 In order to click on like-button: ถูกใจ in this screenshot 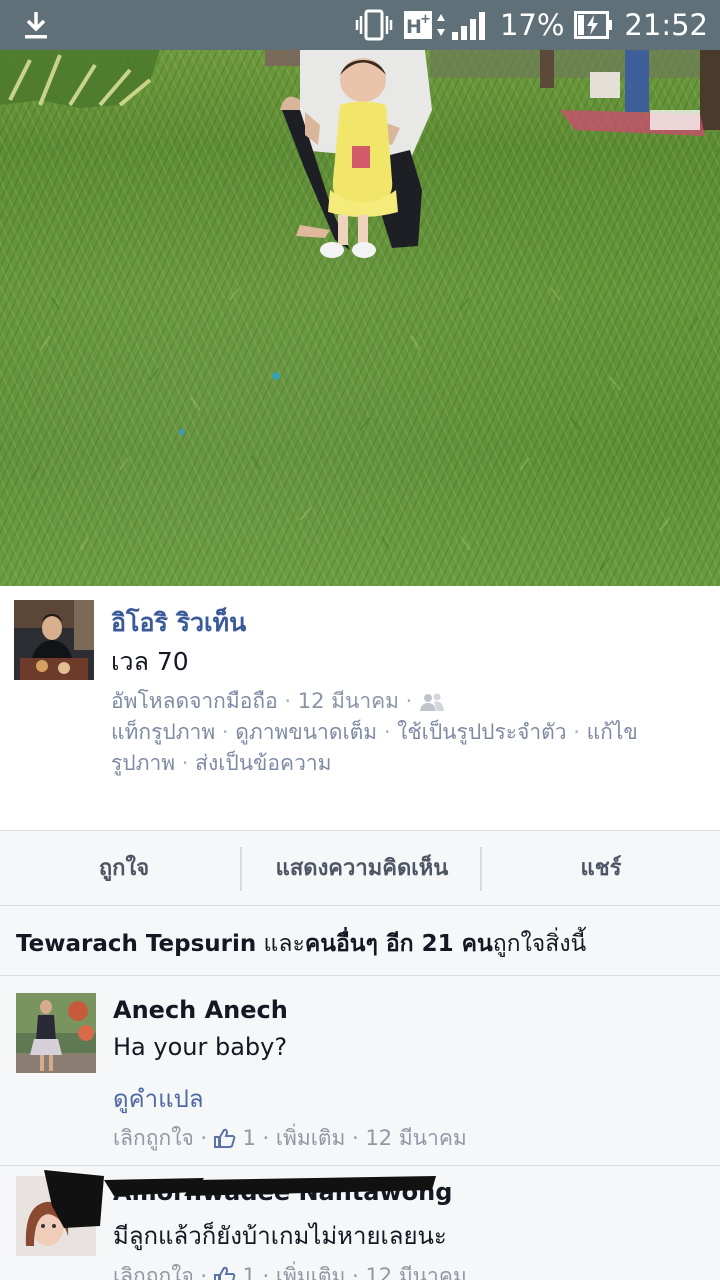, I will do `click(124, 869)`.